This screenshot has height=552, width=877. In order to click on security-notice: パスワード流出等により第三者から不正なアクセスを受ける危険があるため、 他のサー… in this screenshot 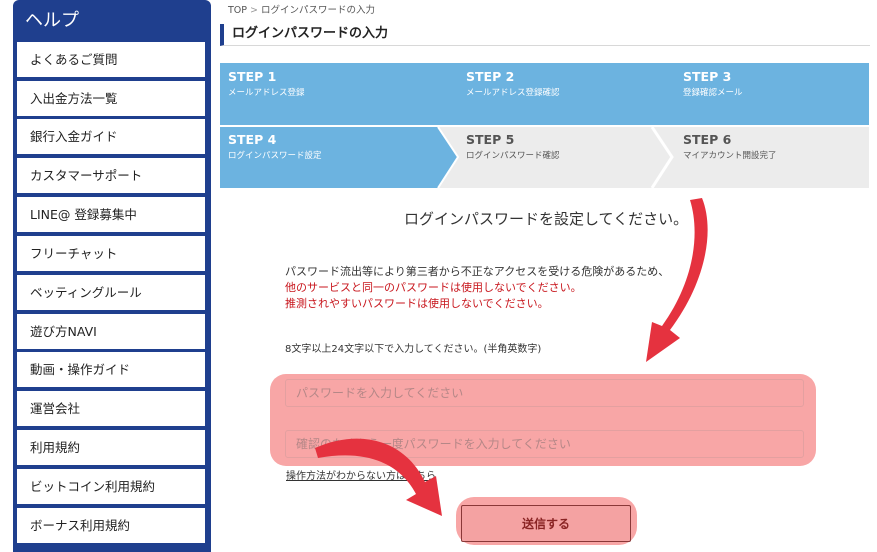, I will do `click(477, 288)`.